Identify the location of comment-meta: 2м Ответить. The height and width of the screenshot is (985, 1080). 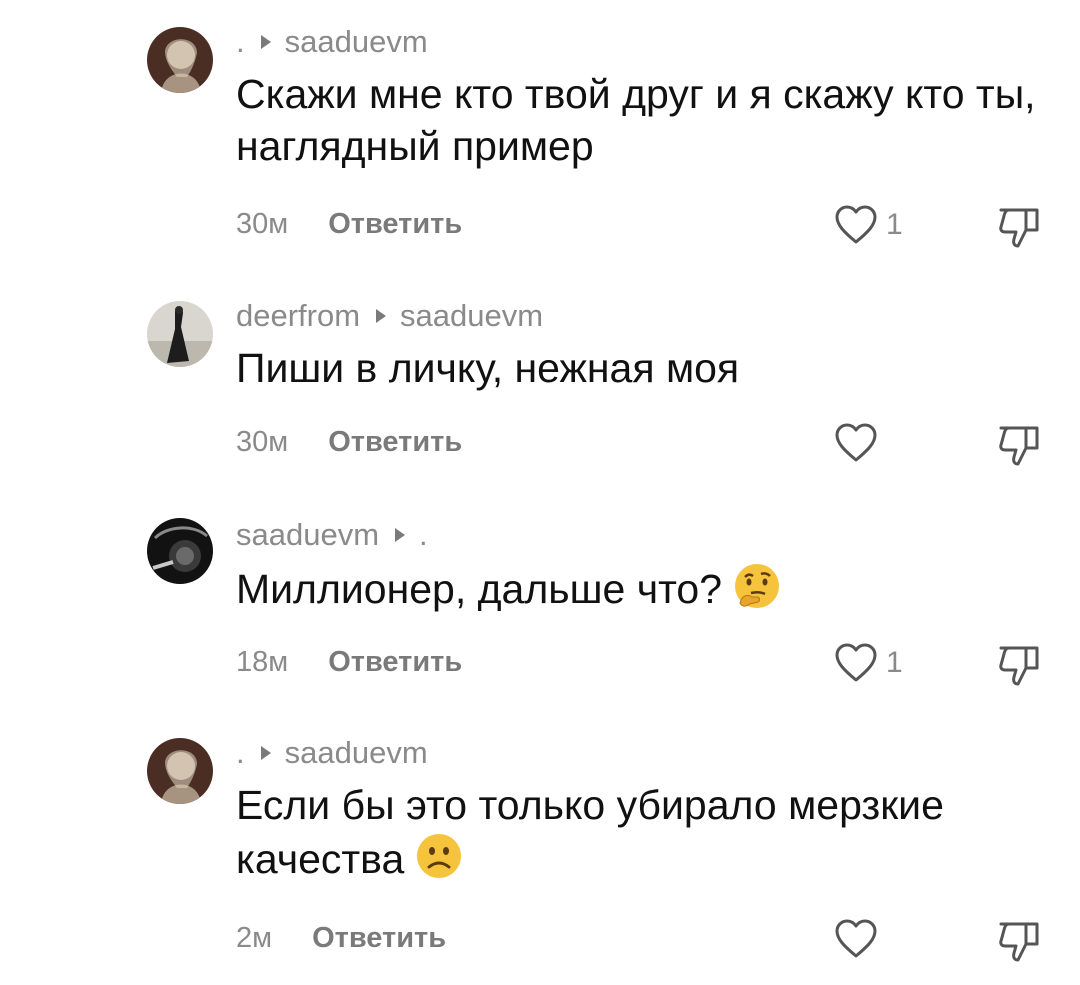
(341, 938).